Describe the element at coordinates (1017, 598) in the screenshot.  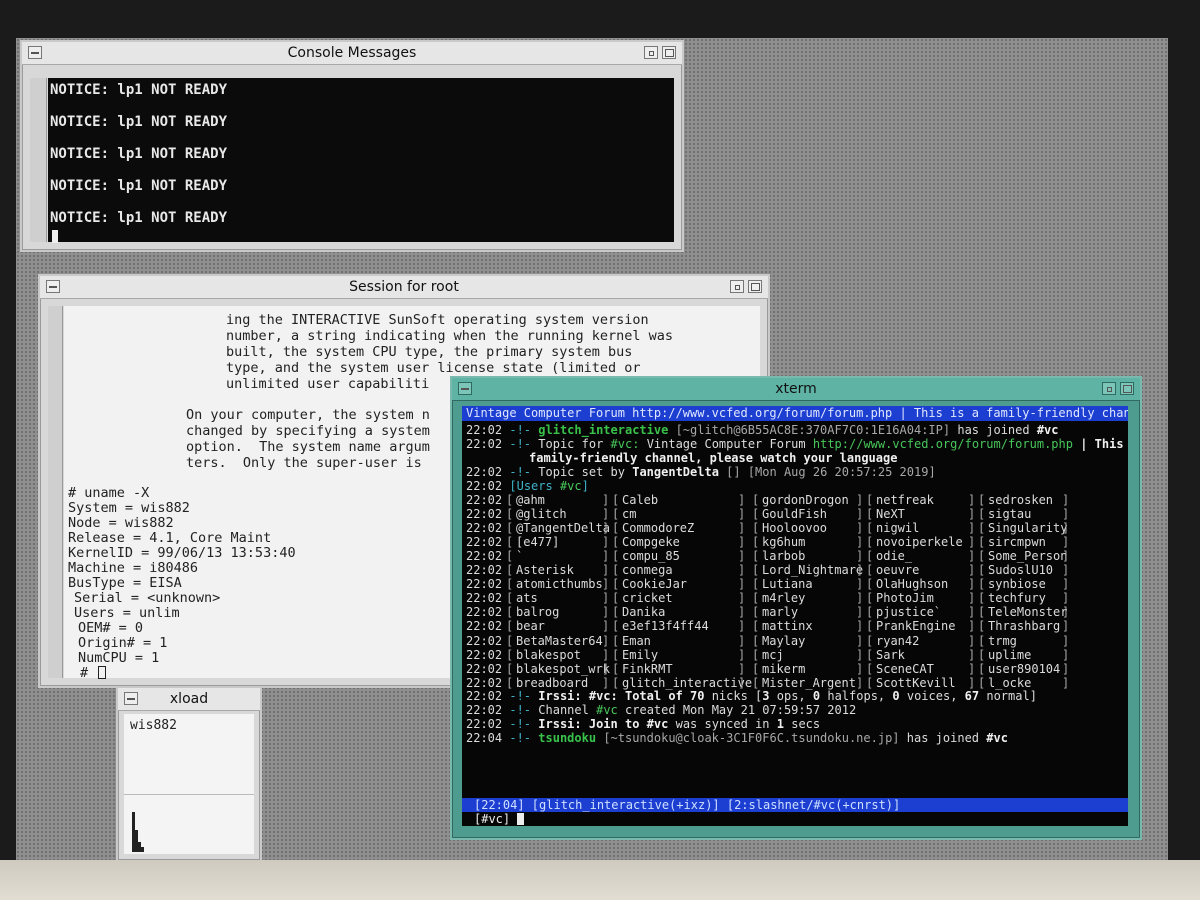
I see `nick-entry: techfury` at that location.